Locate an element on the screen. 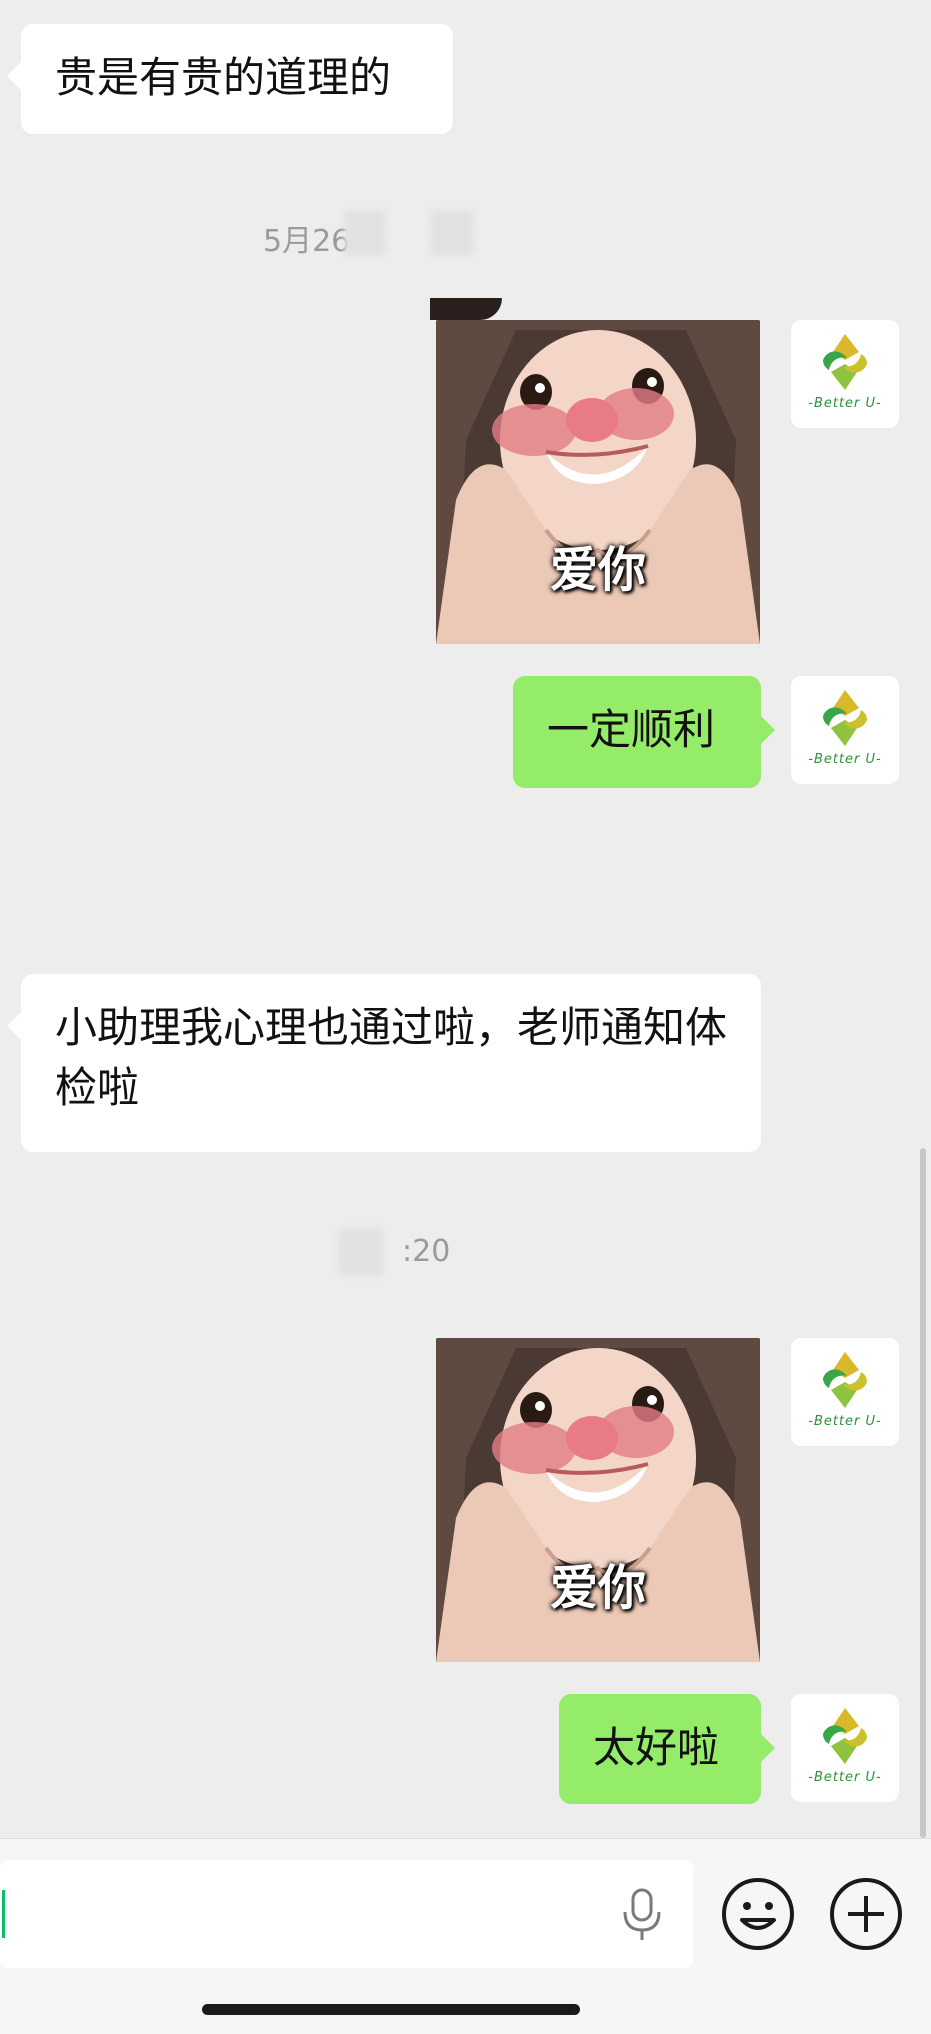 This screenshot has height=2034, width=931. timestamp: :20 is located at coordinates (426, 1251).